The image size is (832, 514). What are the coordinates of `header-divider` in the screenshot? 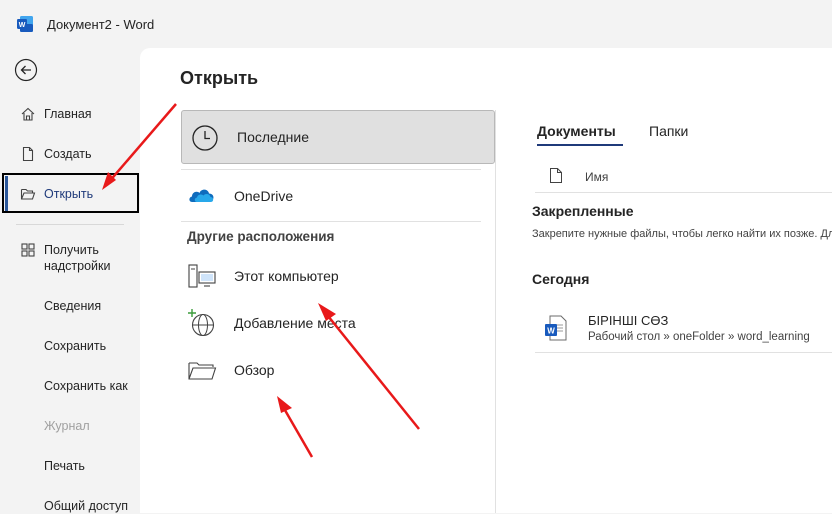 It's located at (683, 192).